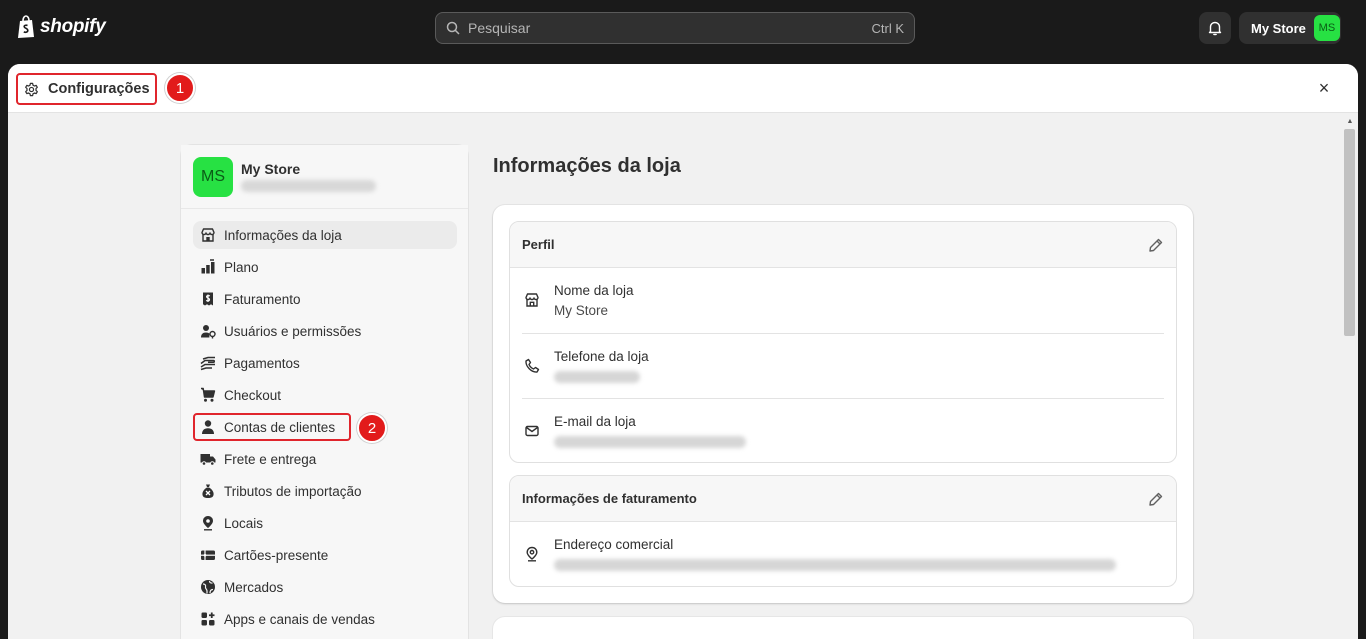 The width and height of the screenshot is (1366, 639). What do you see at coordinates (99, 89) in the screenshot?
I see `settings-title-text: Configurações` at bounding box center [99, 89].